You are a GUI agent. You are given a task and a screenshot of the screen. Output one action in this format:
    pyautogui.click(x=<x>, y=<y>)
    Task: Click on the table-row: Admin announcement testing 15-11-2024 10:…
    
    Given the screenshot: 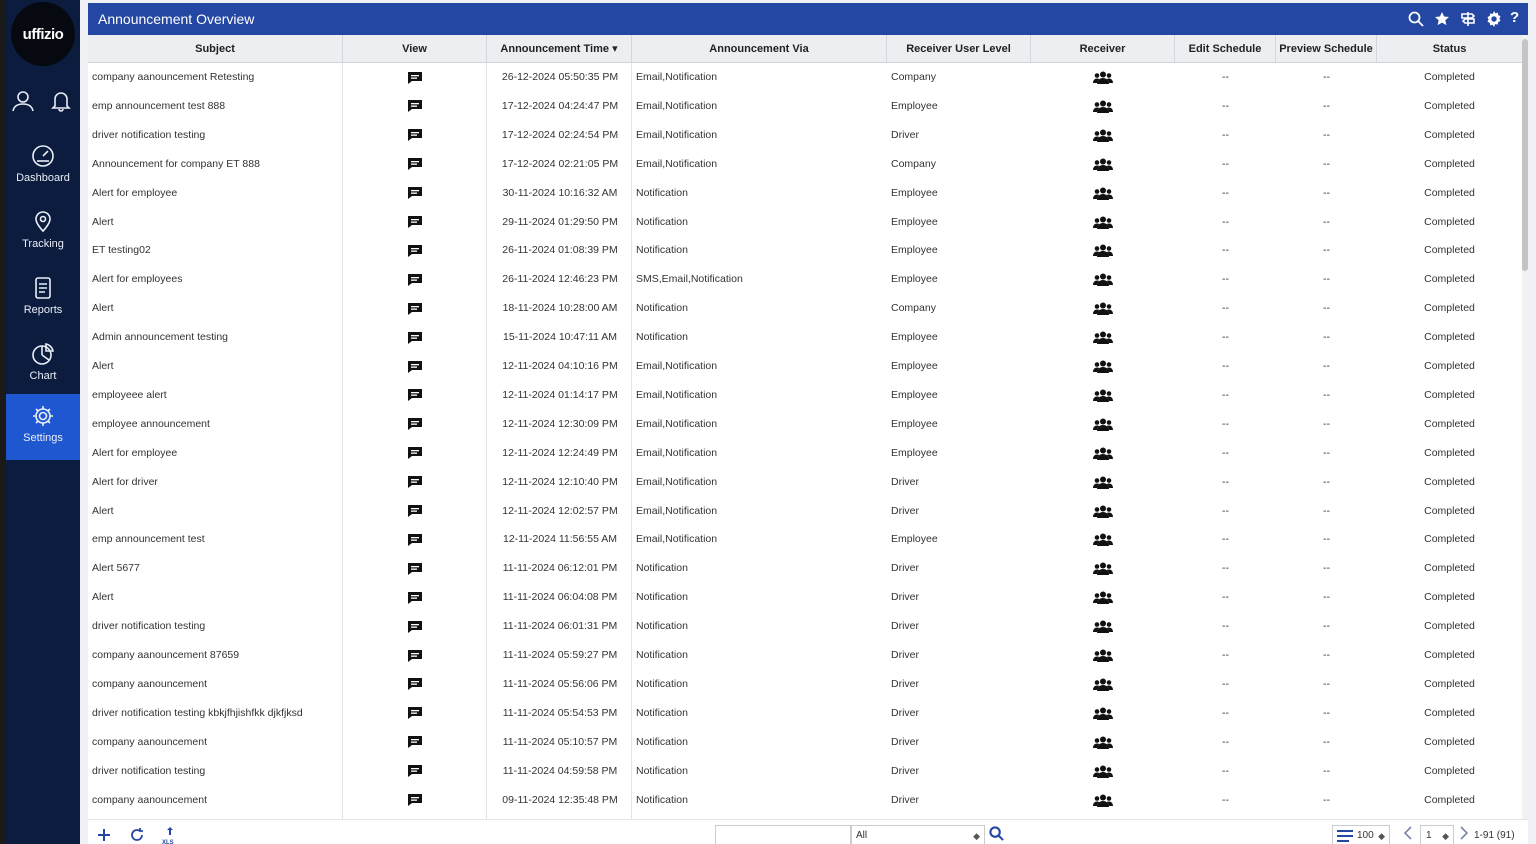 What is the action you would take?
    pyautogui.click(x=805, y=337)
    